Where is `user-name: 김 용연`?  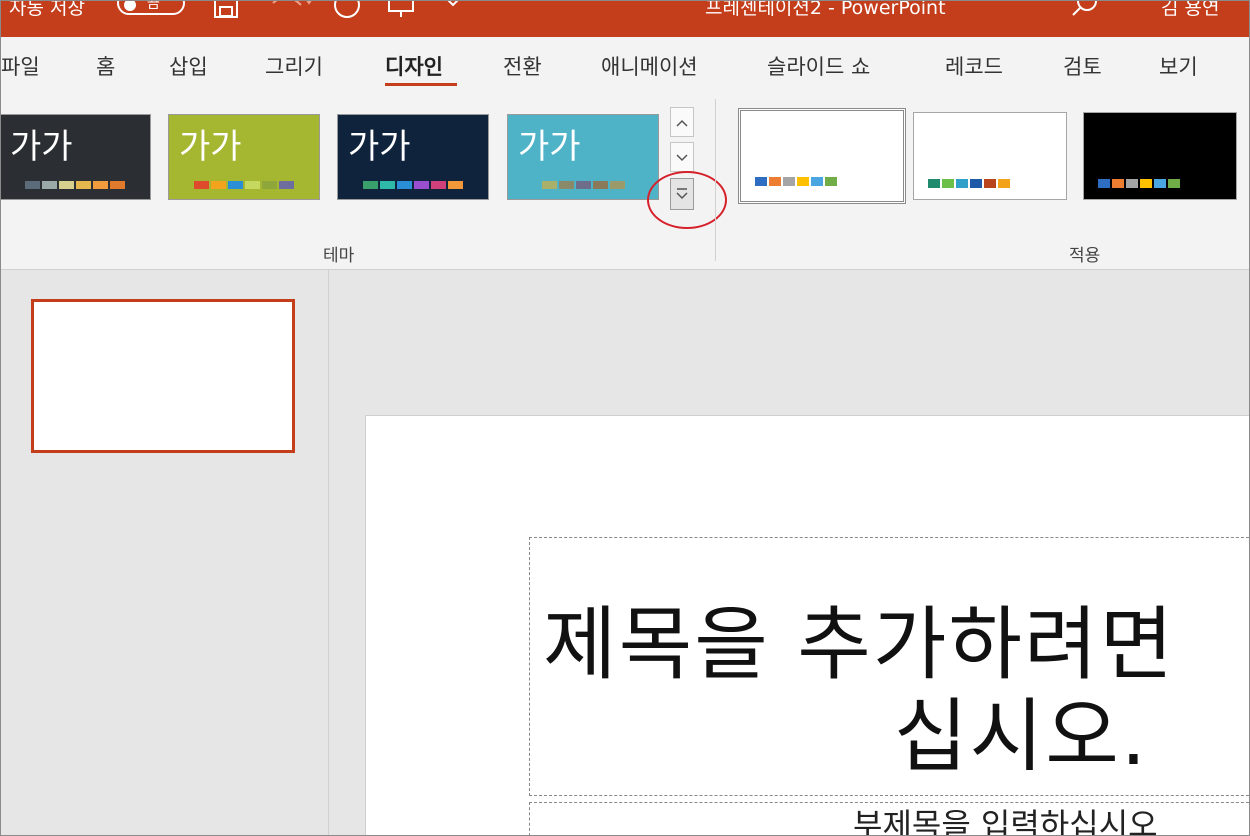
user-name: 김 용연 is located at coordinates (1190, 10).